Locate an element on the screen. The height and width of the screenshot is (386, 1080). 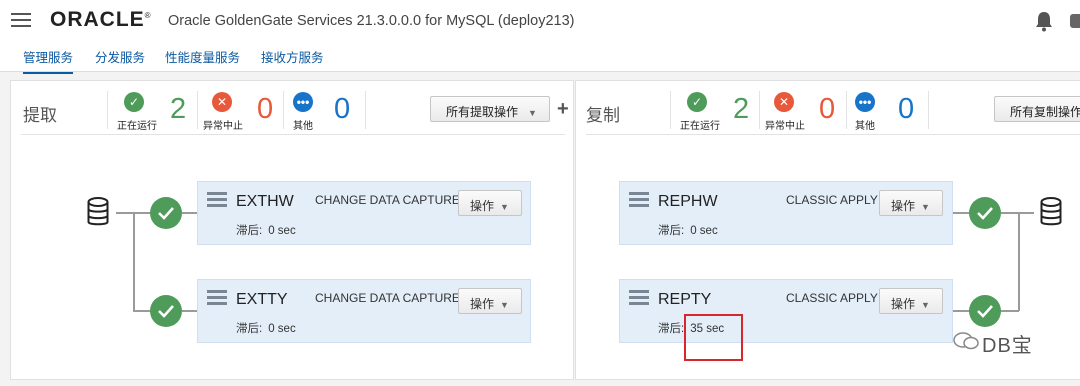
lag-highlight-box is located at coordinates (713, 337).